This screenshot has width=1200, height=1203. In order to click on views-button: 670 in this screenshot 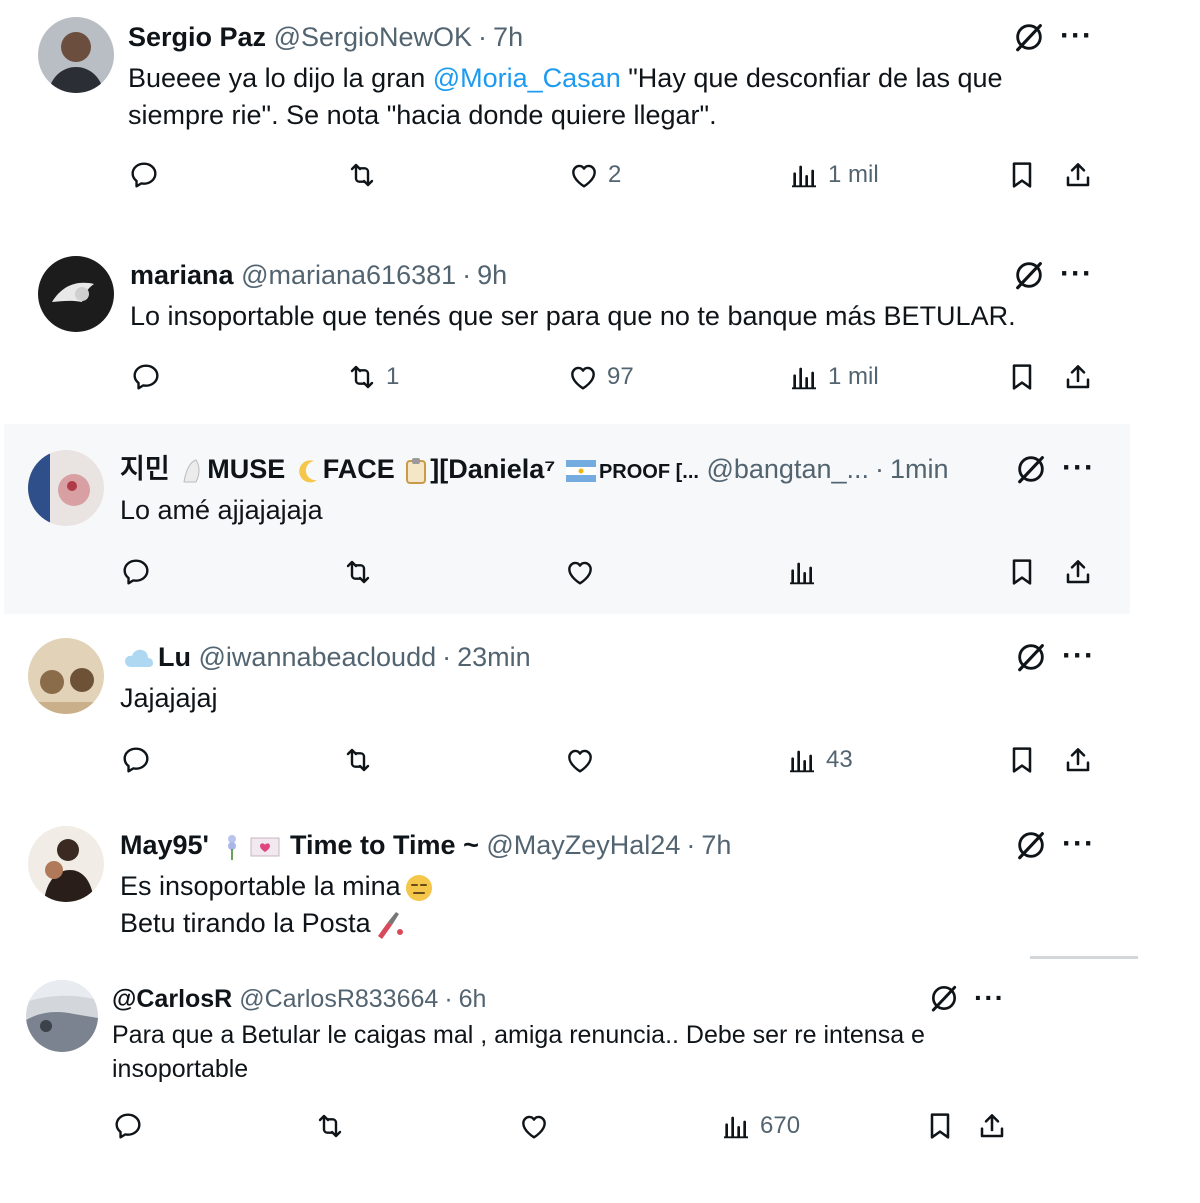, I will do `click(760, 1126)`.